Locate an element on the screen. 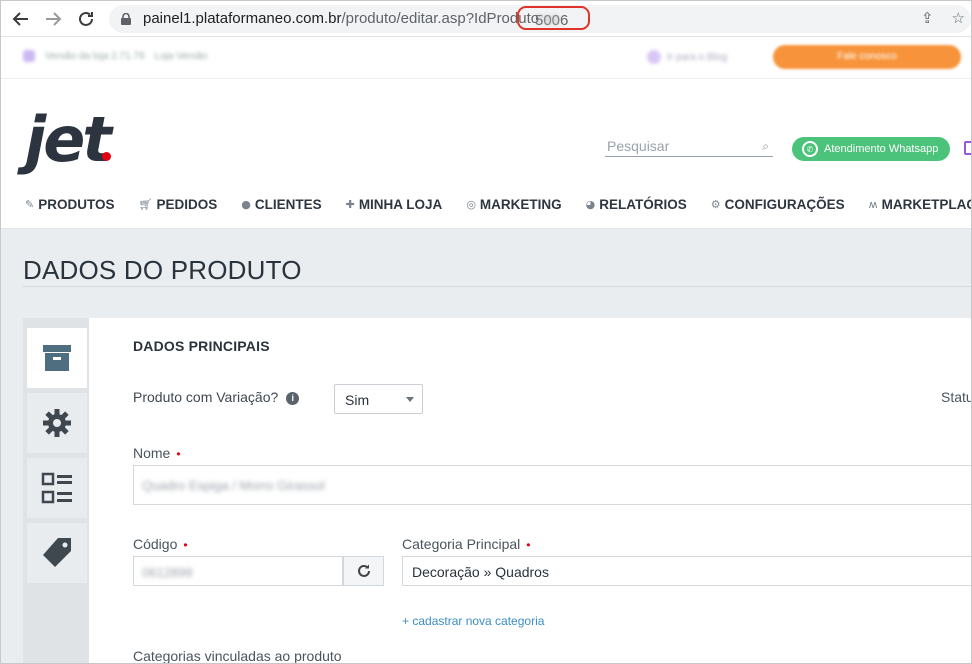  blog-link: Ir para o Blog is located at coordinates (687, 57).